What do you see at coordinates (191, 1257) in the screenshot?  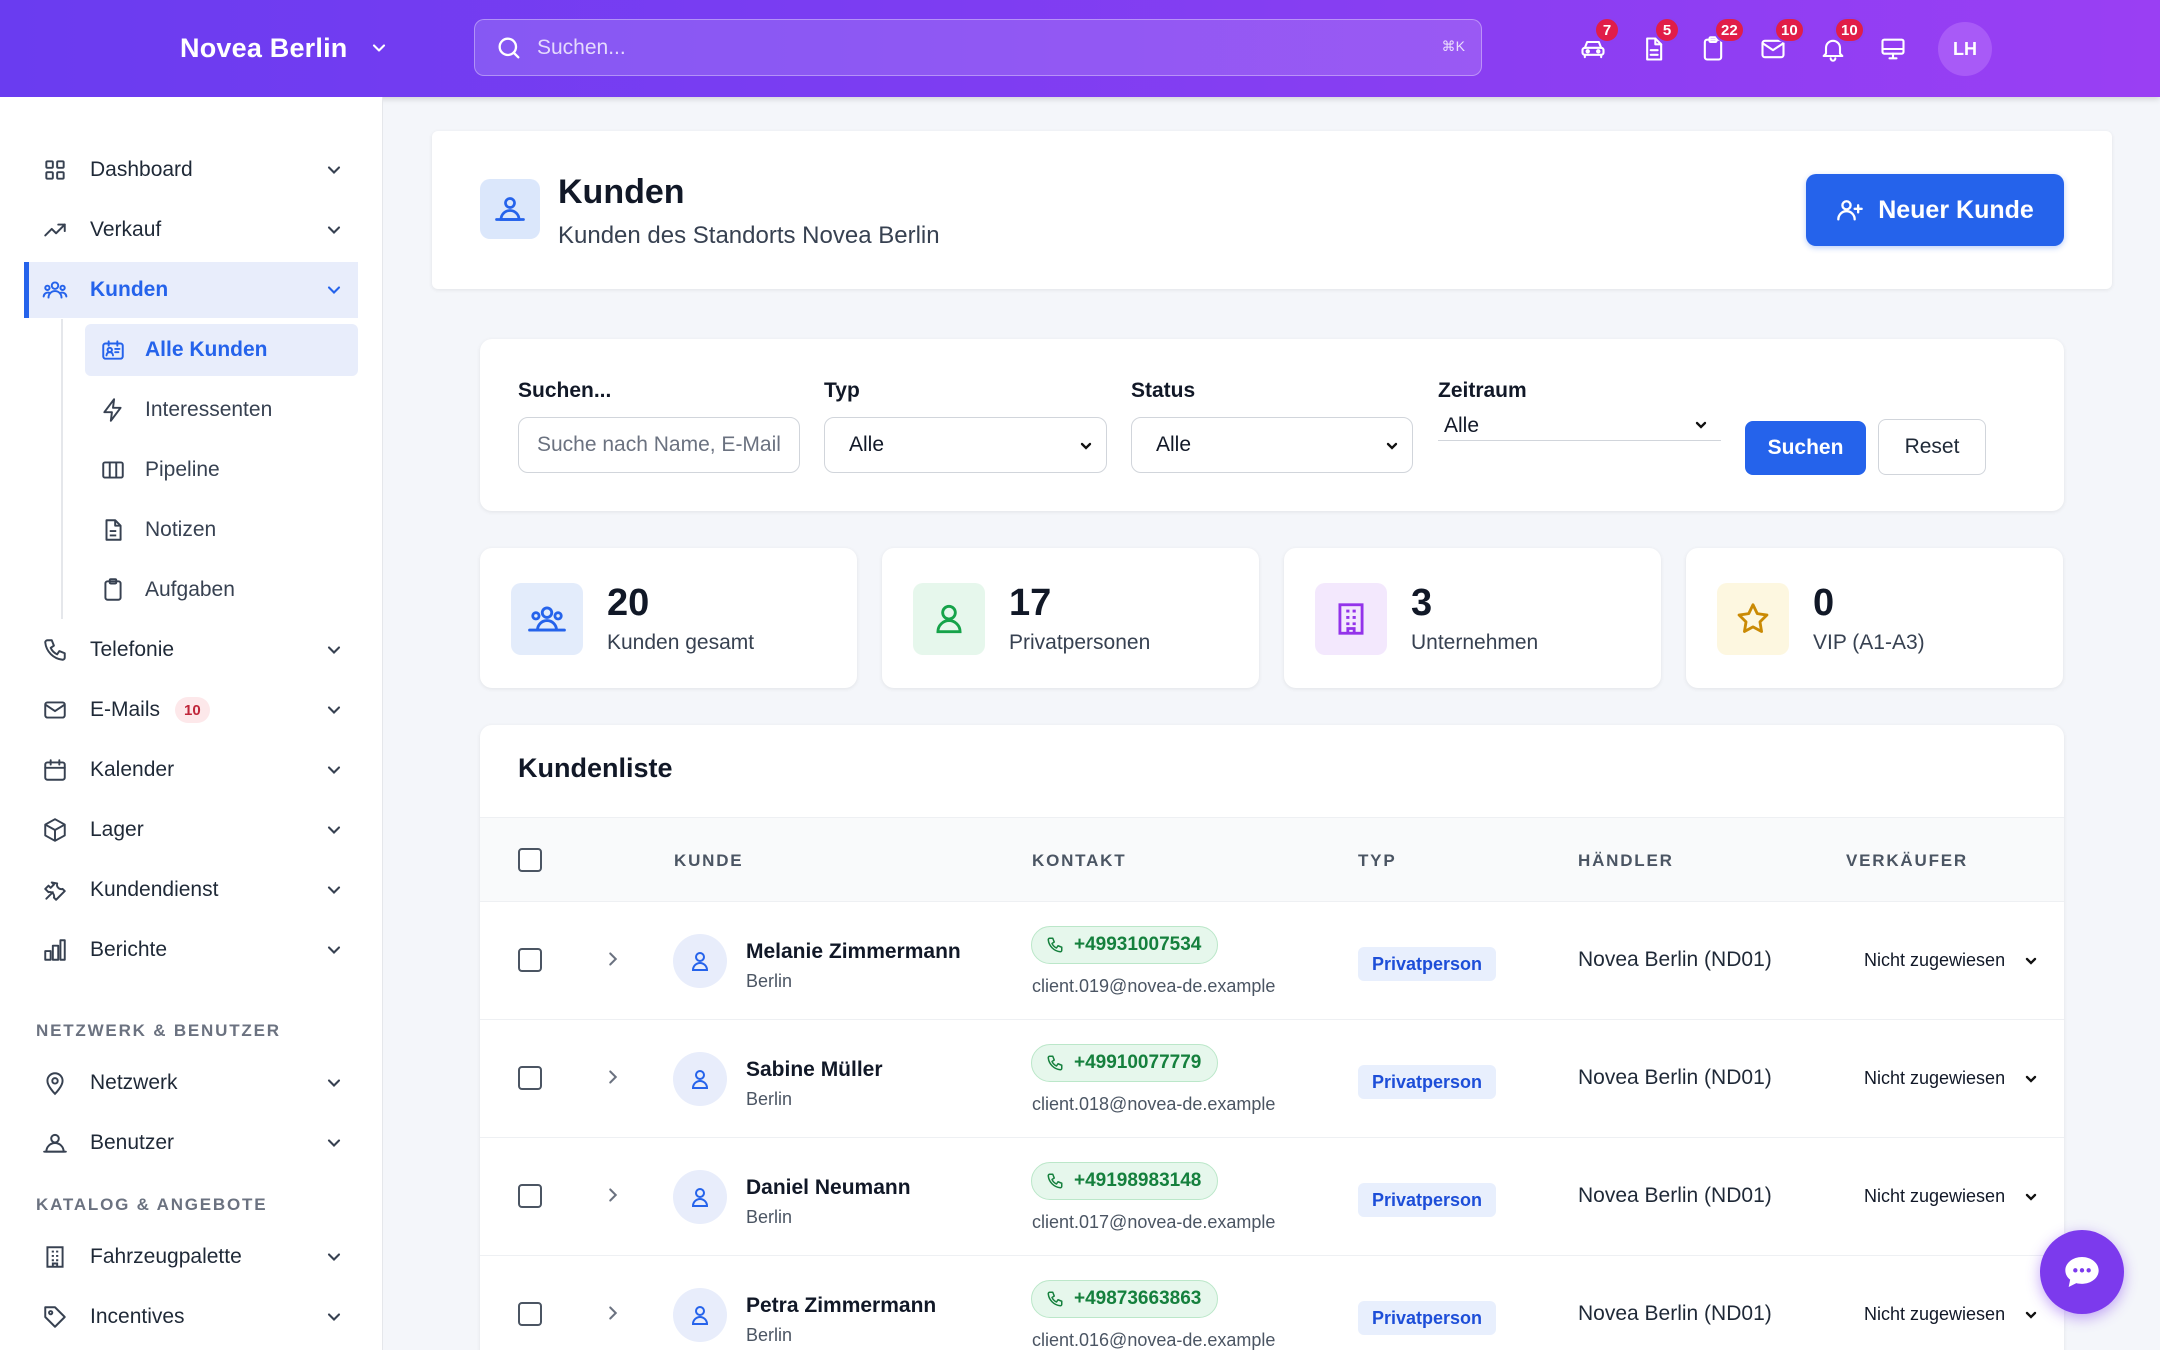 I see `sidebar-item-fahrzeugpalette: Fahrzeugpalette` at bounding box center [191, 1257].